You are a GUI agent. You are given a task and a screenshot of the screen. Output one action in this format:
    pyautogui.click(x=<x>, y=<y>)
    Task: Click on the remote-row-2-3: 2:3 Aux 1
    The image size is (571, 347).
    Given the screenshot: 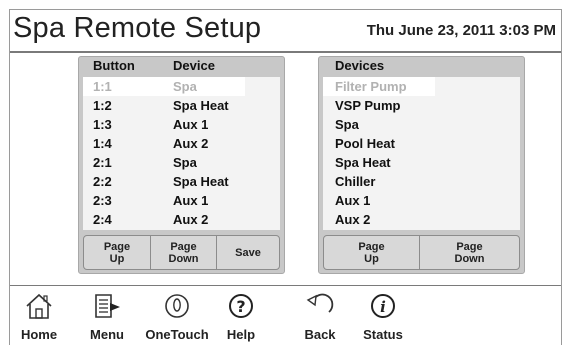 What is the action you would take?
    pyautogui.click(x=181, y=200)
    